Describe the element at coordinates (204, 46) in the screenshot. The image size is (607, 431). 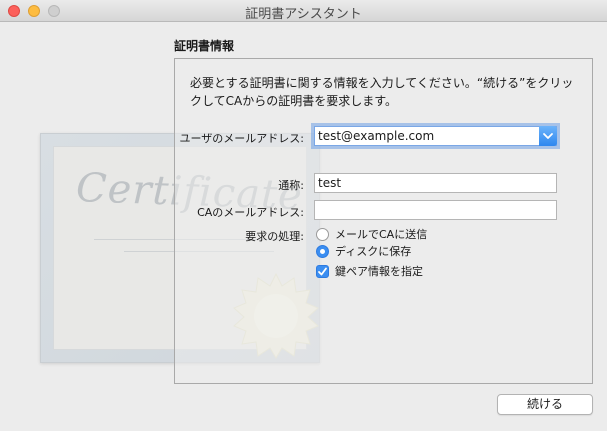
I see `section-title: 証明書情報` at that location.